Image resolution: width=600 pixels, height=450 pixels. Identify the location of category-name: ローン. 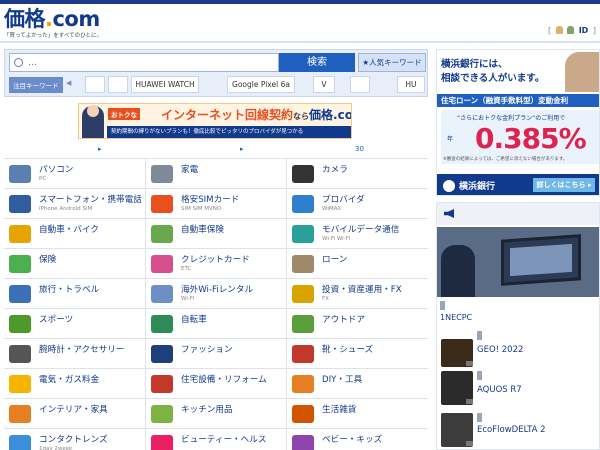
(334, 259).